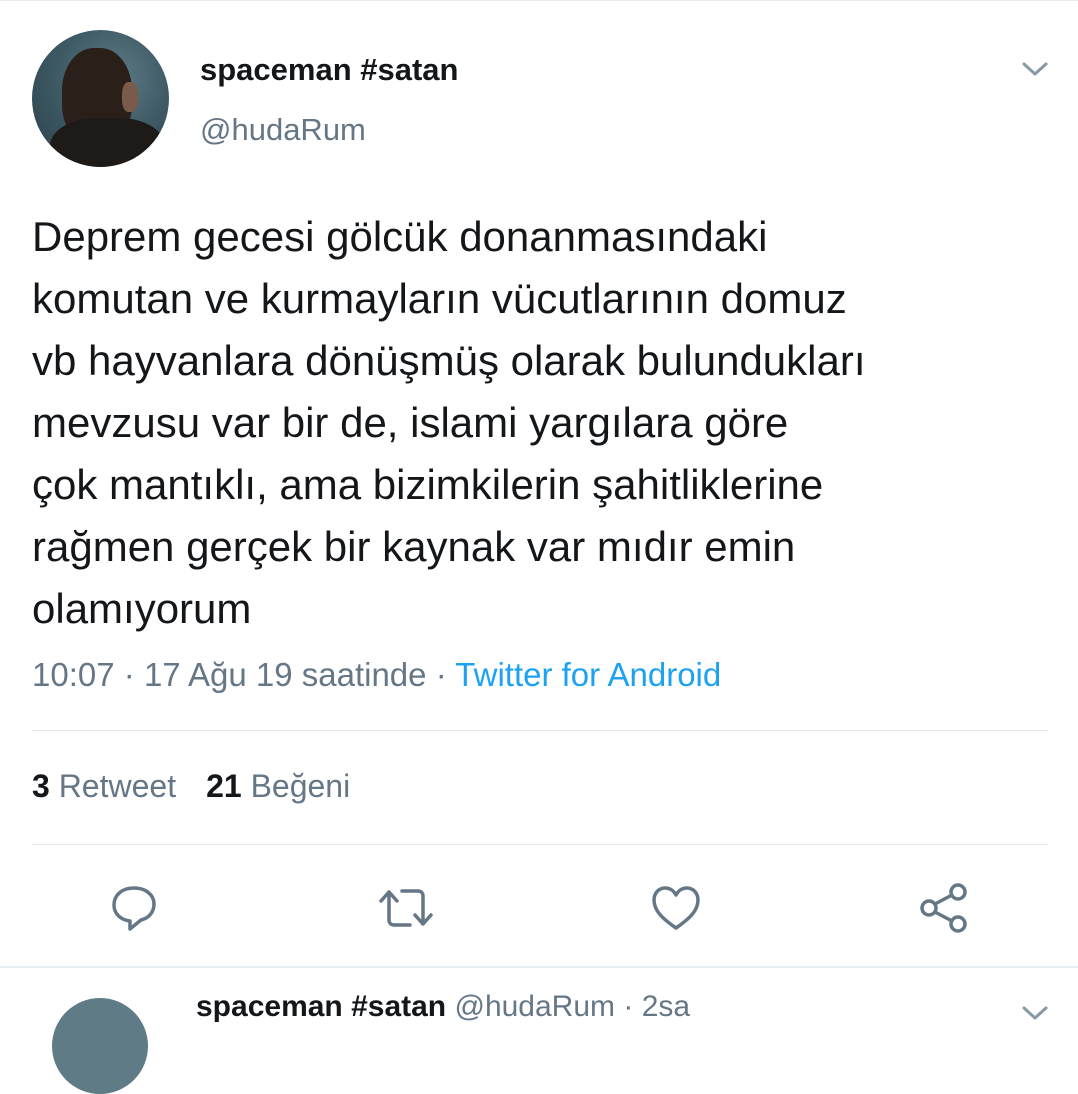  I want to click on retweet-label: Retweet, so click(117, 786).